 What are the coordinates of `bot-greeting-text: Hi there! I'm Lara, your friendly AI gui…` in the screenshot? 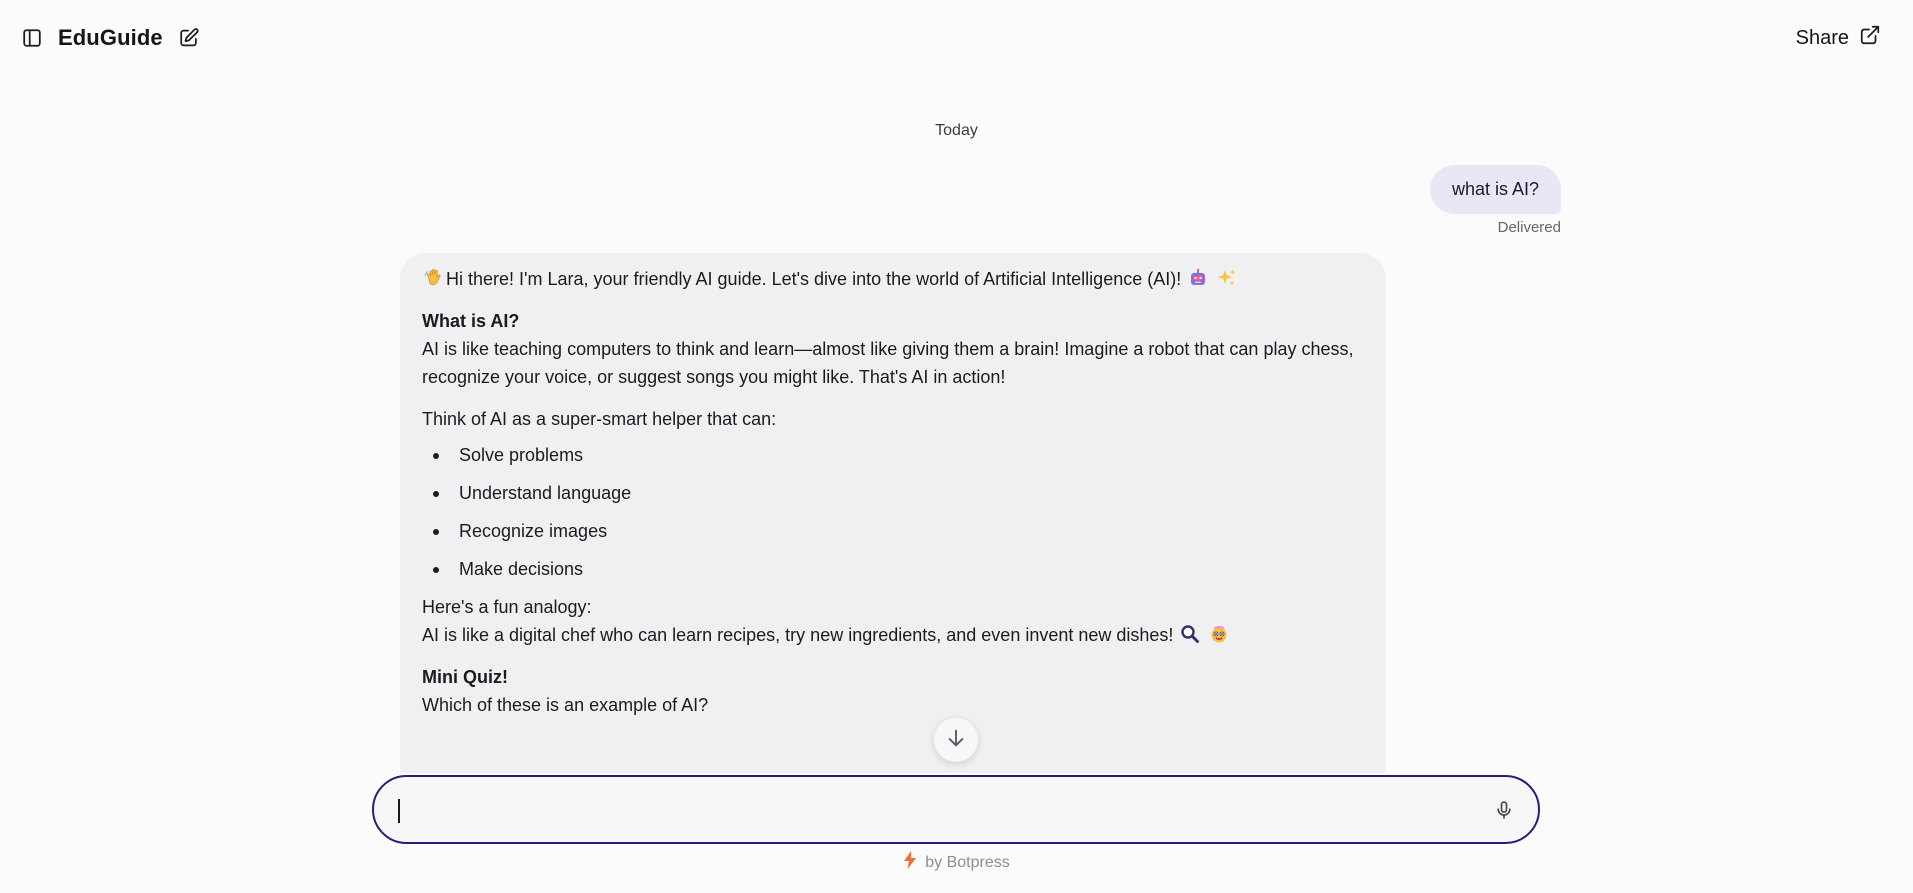 It's located at (814, 279).